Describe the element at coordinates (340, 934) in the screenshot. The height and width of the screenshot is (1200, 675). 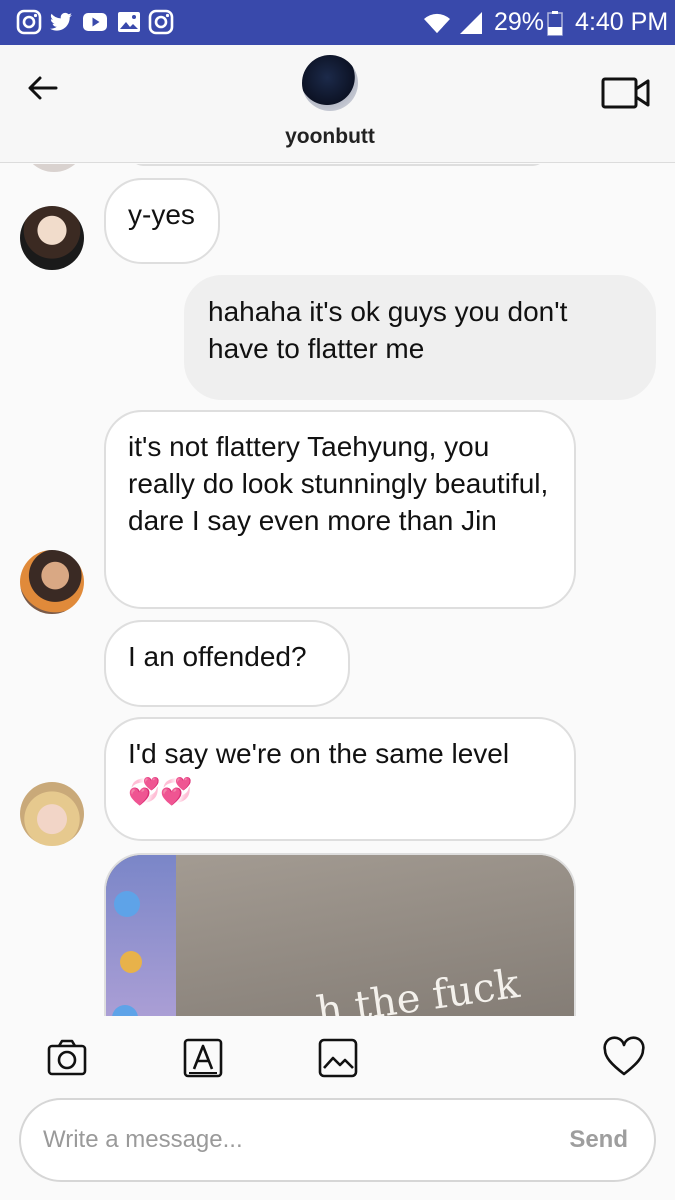
I see `message-photo: h the fuck` at that location.